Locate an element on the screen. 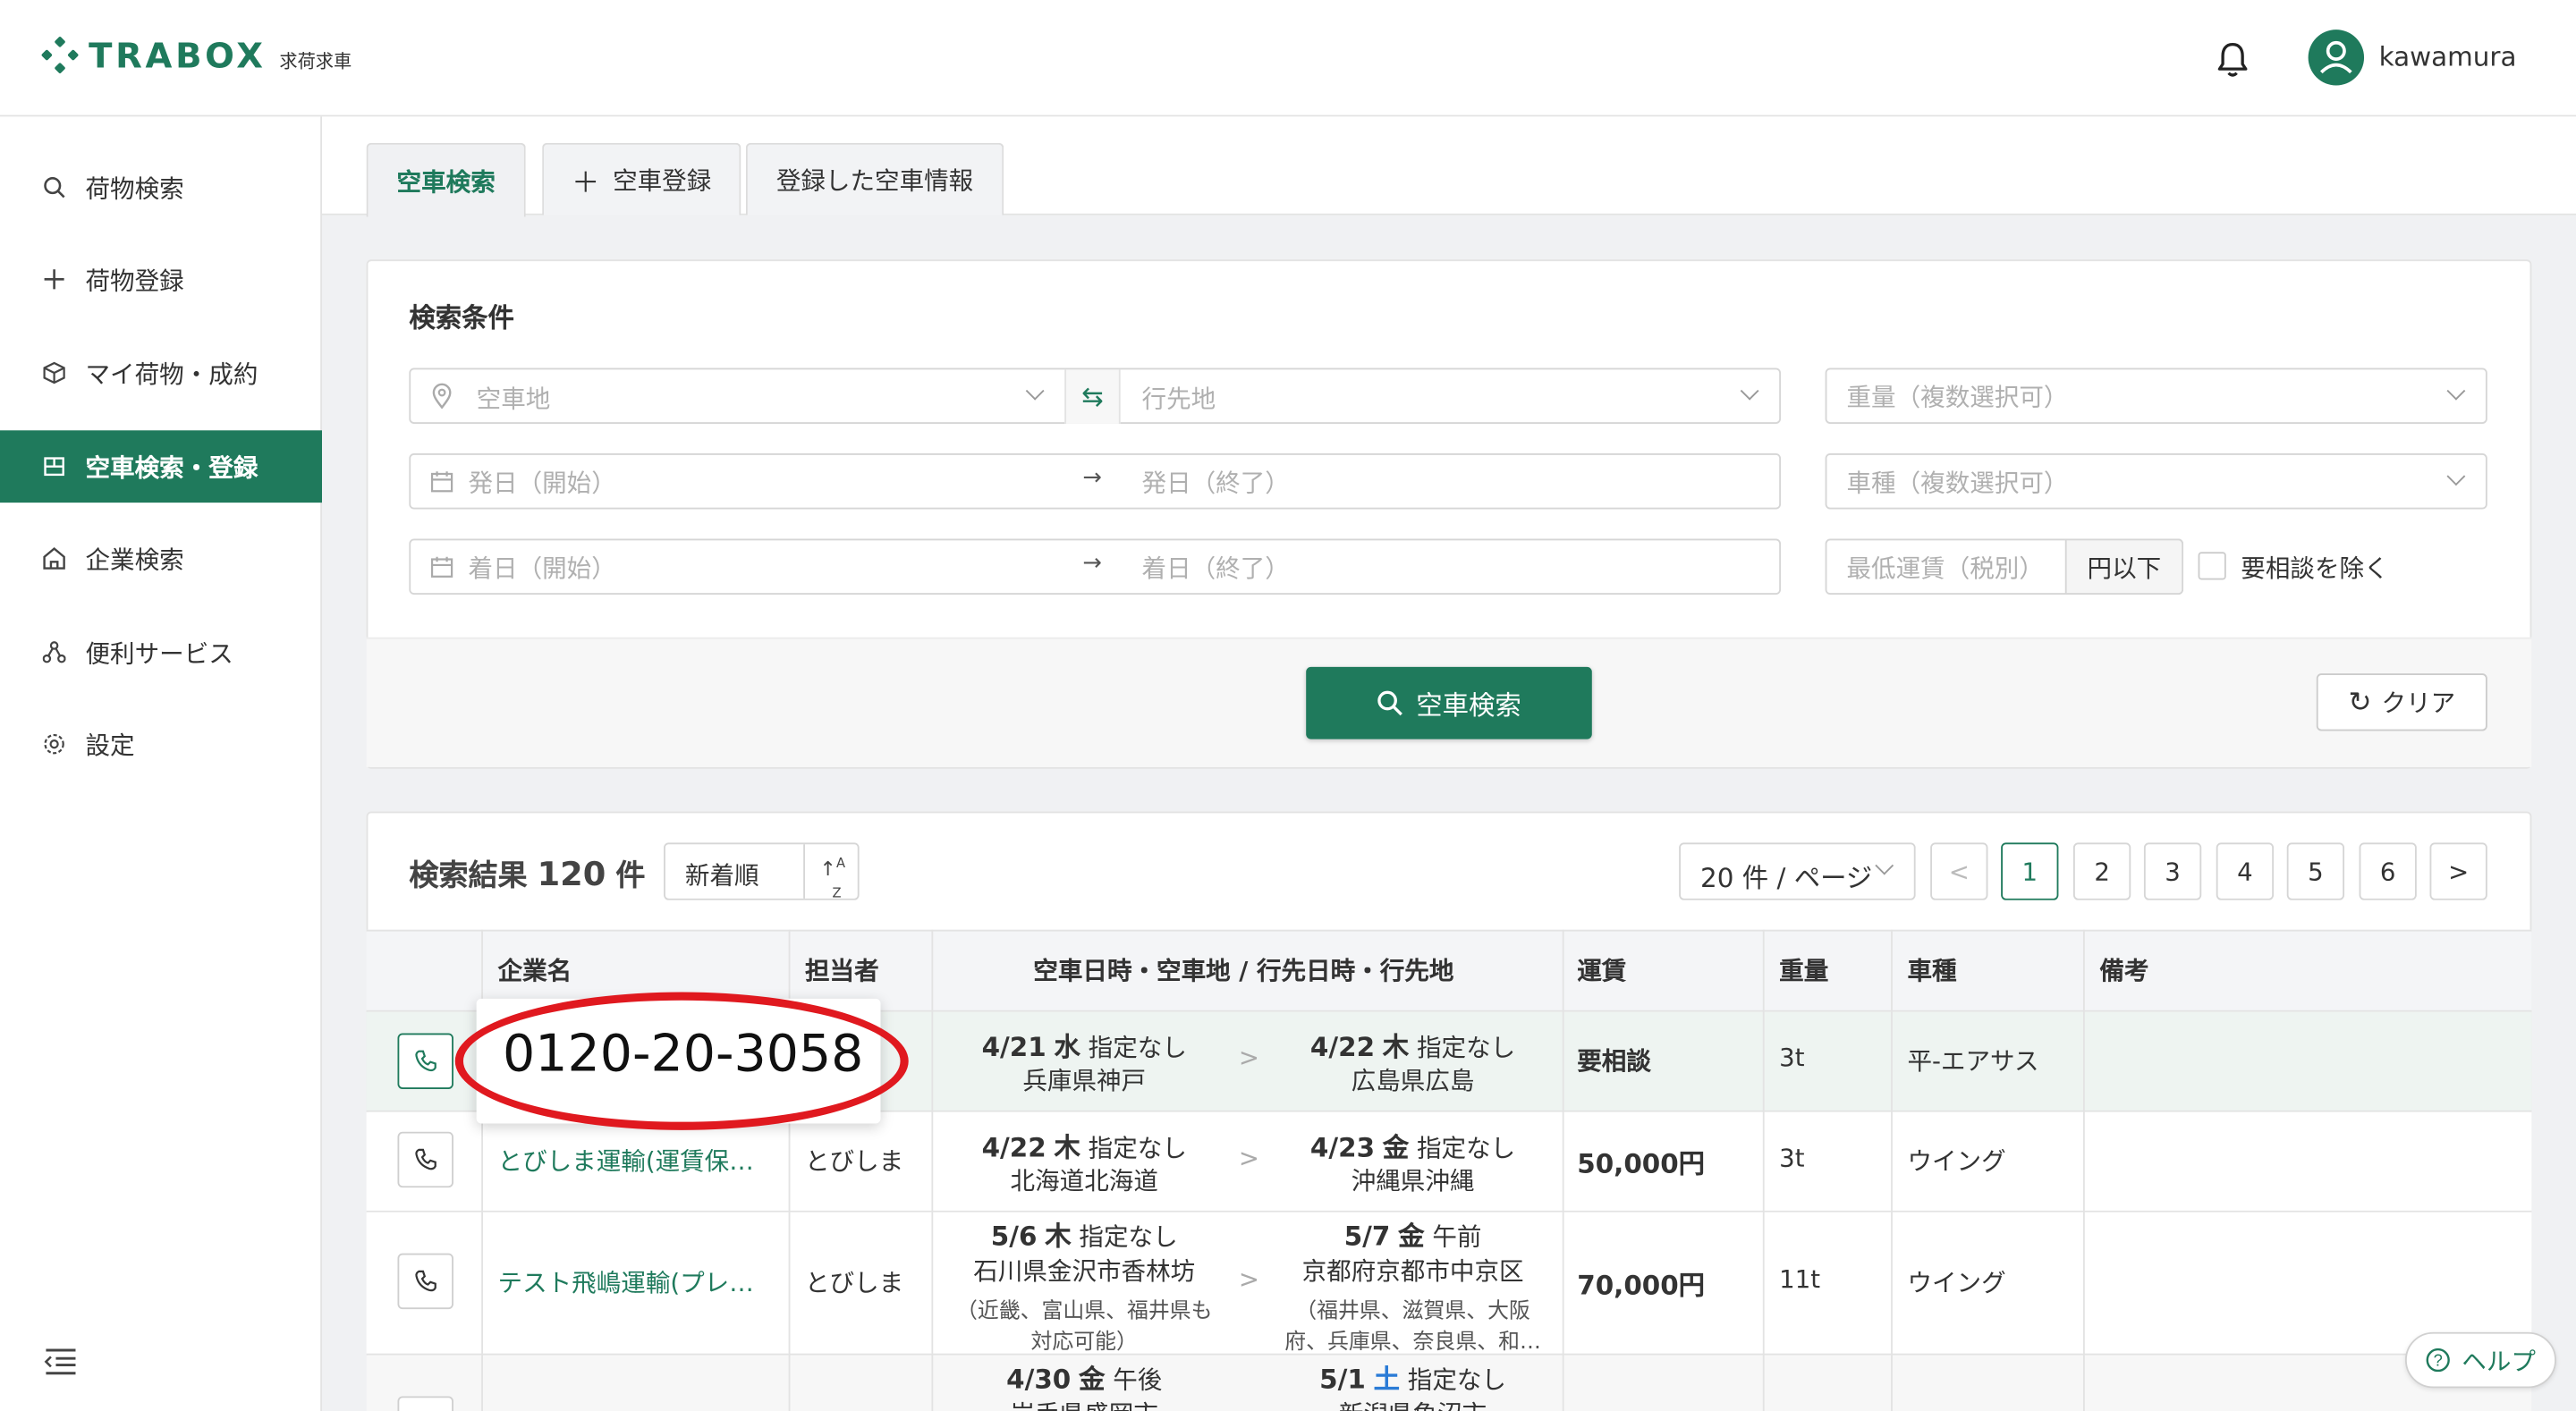  swap-icon: ⇆ is located at coordinates (1092, 397).